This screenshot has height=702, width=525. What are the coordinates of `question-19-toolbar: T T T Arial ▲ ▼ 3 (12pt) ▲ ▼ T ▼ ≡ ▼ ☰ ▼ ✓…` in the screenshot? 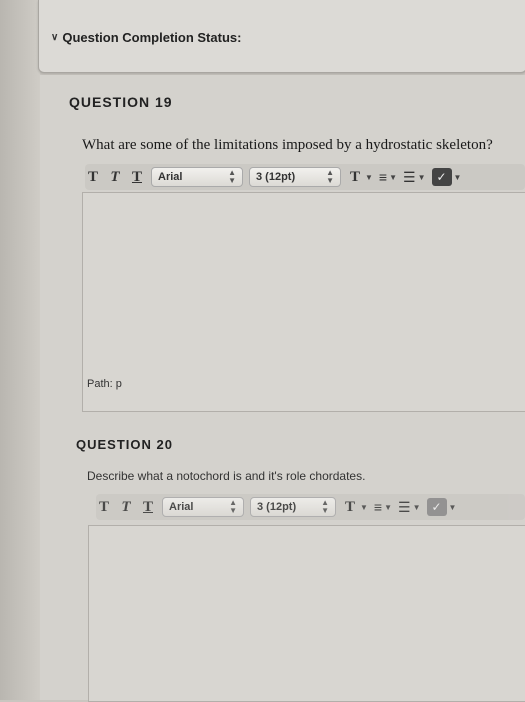 It's located at (305, 177).